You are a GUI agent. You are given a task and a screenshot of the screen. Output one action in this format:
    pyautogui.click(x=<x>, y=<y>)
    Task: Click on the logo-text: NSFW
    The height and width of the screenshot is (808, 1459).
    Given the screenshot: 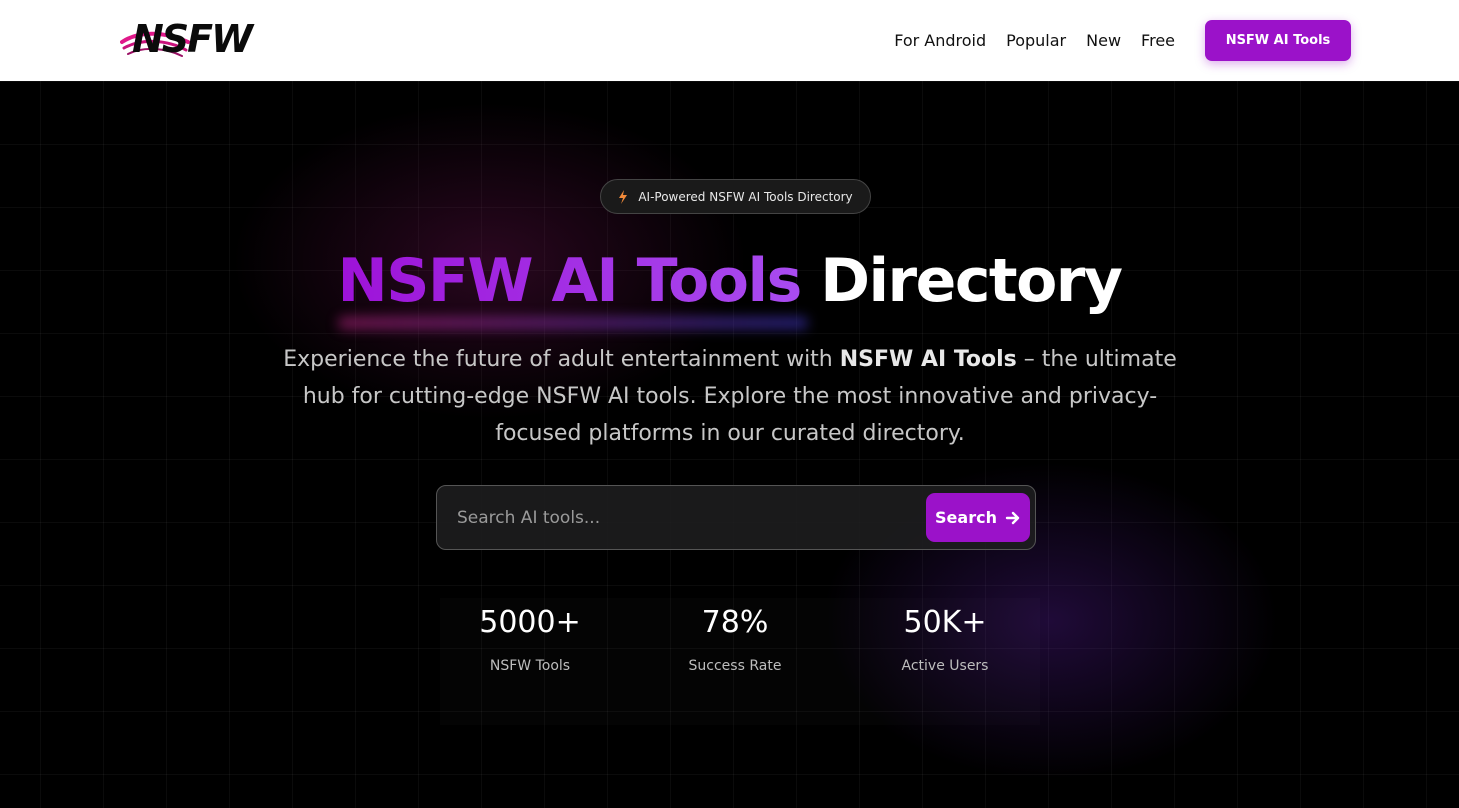 What is the action you would take?
    pyautogui.click(x=192, y=39)
    